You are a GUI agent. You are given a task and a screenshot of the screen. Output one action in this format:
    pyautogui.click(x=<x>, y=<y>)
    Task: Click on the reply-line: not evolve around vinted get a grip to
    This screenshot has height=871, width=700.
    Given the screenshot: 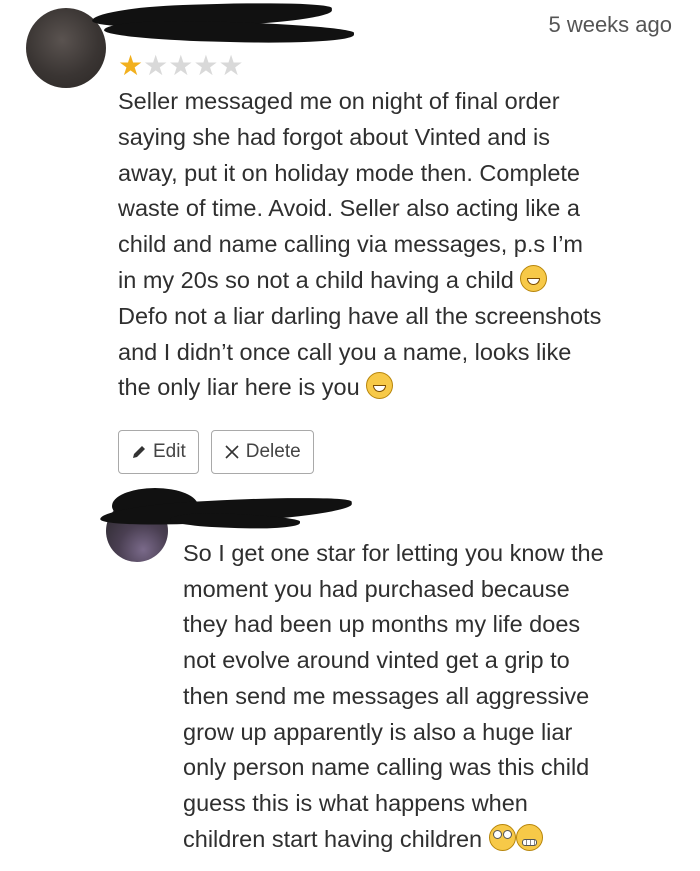 What is the action you would take?
    pyautogui.click(x=376, y=660)
    